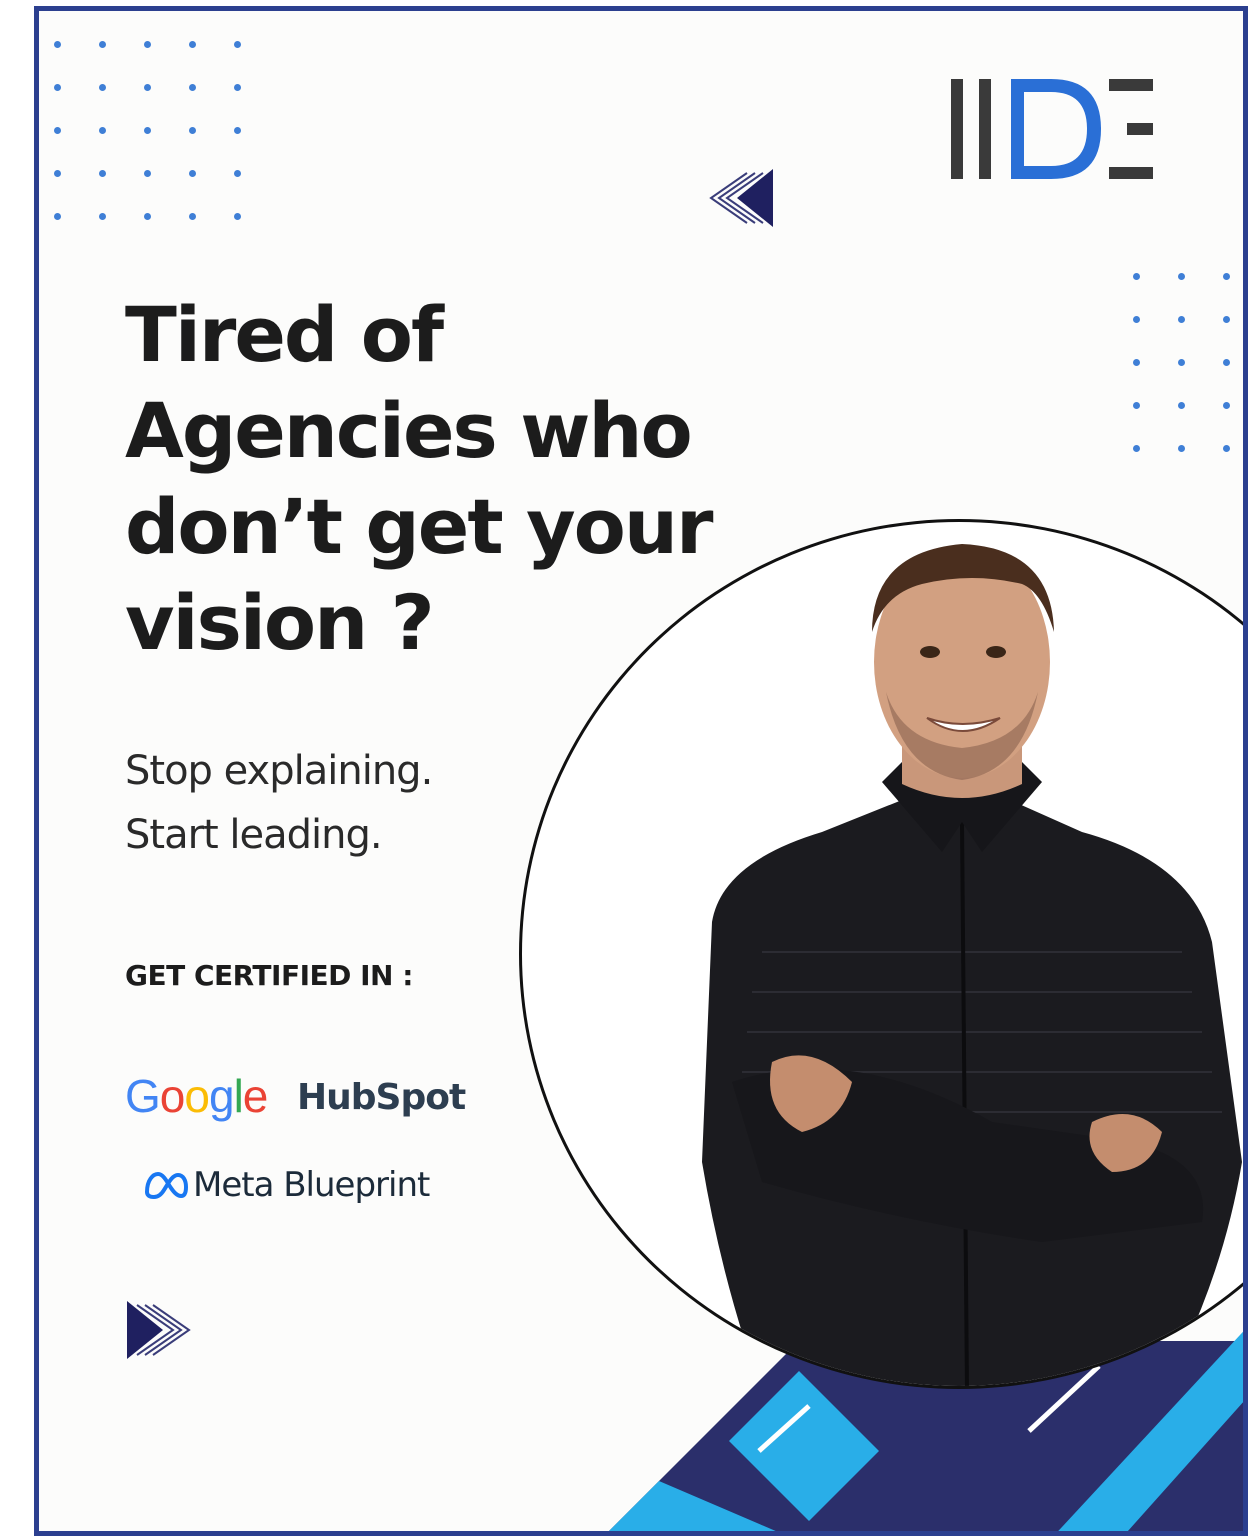 Image resolution: width=1257 pixels, height=1536 pixels. What do you see at coordinates (238, 1096) in the screenshot?
I see `google-letter-5: l` at bounding box center [238, 1096].